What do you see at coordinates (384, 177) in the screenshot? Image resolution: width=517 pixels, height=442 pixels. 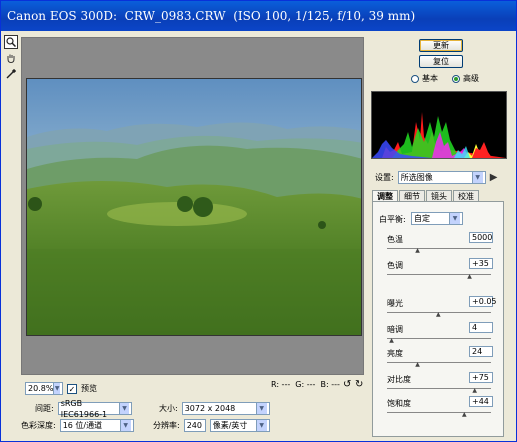 I see `settings-label: 设置:` at bounding box center [384, 177].